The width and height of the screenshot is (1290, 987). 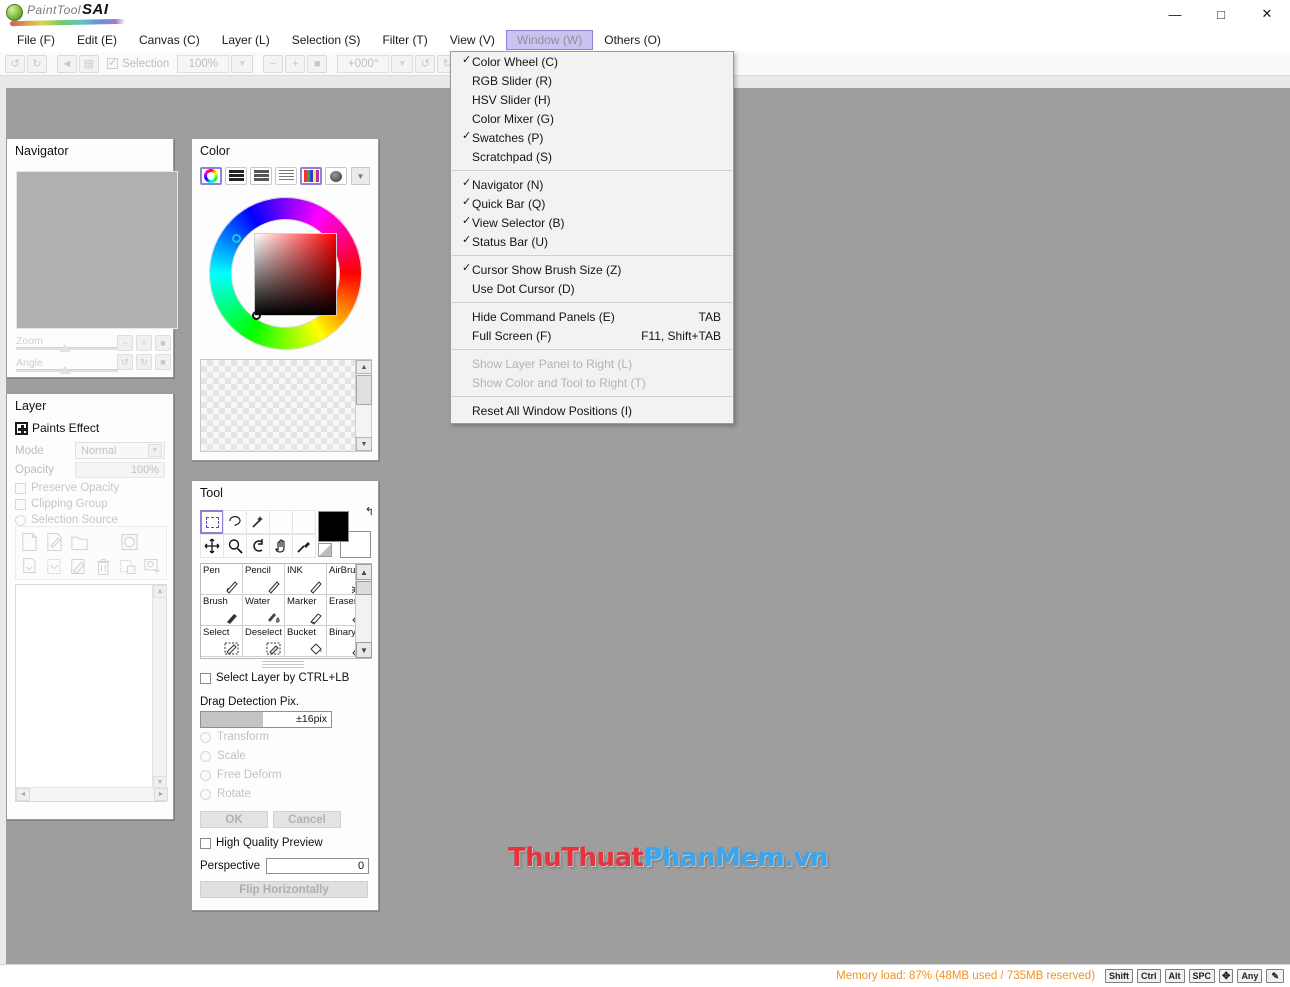 What do you see at coordinates (317, 63) in the screenshot?
I see `zoom-reset-button: ■` at bounding box center [317, 63].